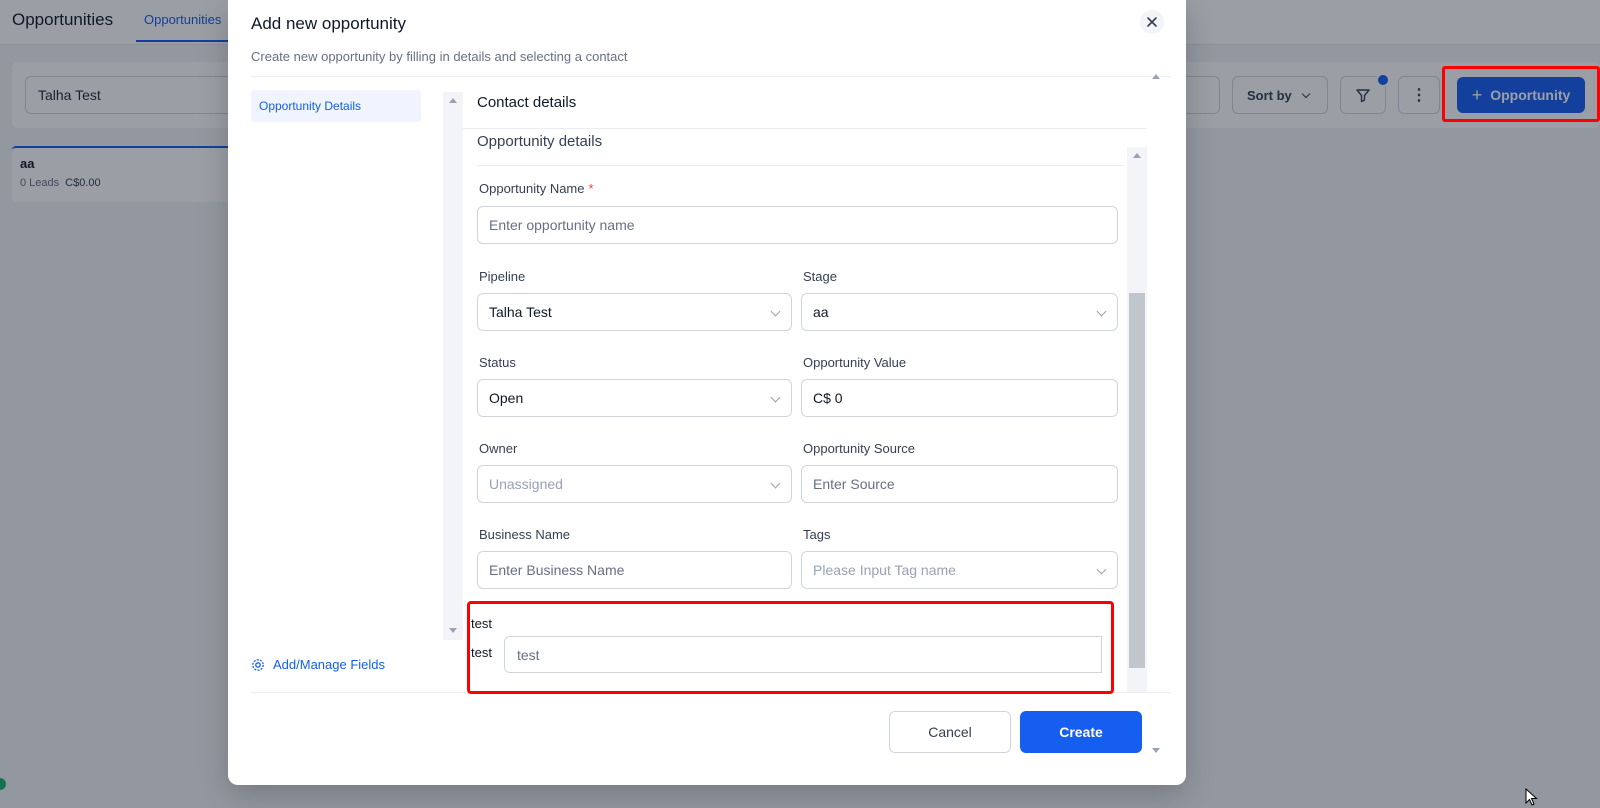 The width and height of the screenshot is (1600, 808). I want to click on status-label: Status, so click(497, 362).